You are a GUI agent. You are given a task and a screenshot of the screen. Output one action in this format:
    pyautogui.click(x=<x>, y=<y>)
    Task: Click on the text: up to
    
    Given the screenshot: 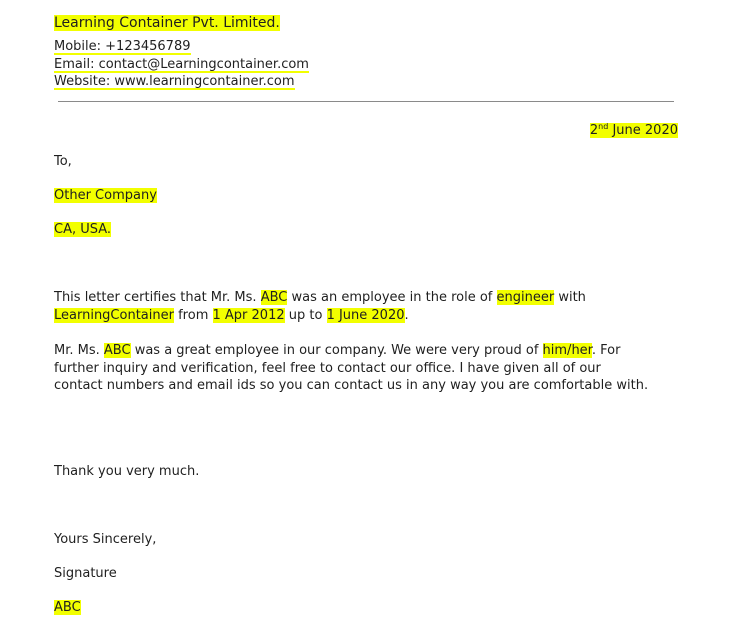 What is the action you would take?
    pyautogui.click(x=305, y=315)
    